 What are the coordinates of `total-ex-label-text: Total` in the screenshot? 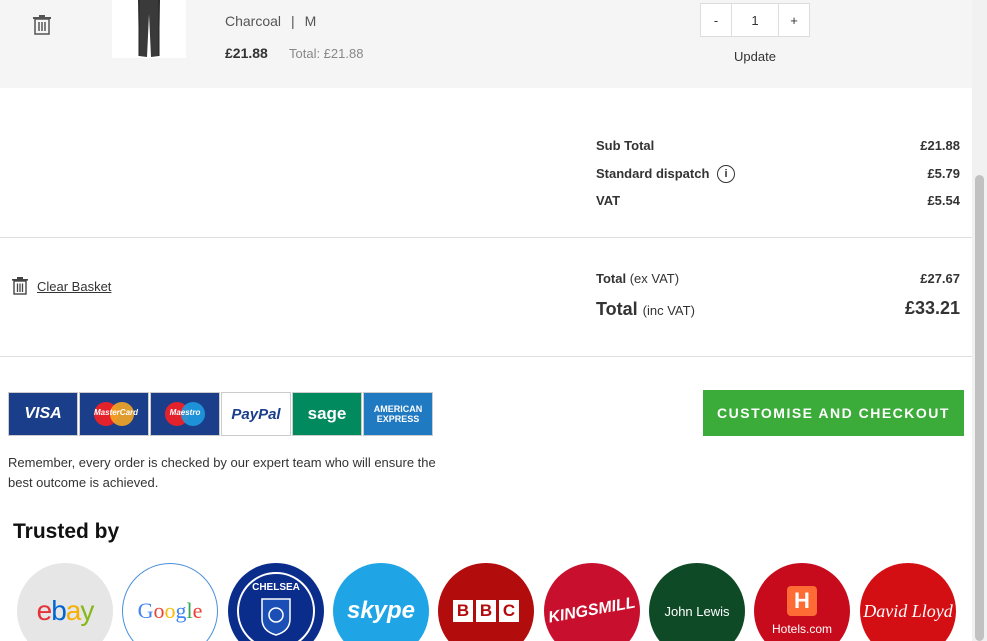 It's located at (611, 278).